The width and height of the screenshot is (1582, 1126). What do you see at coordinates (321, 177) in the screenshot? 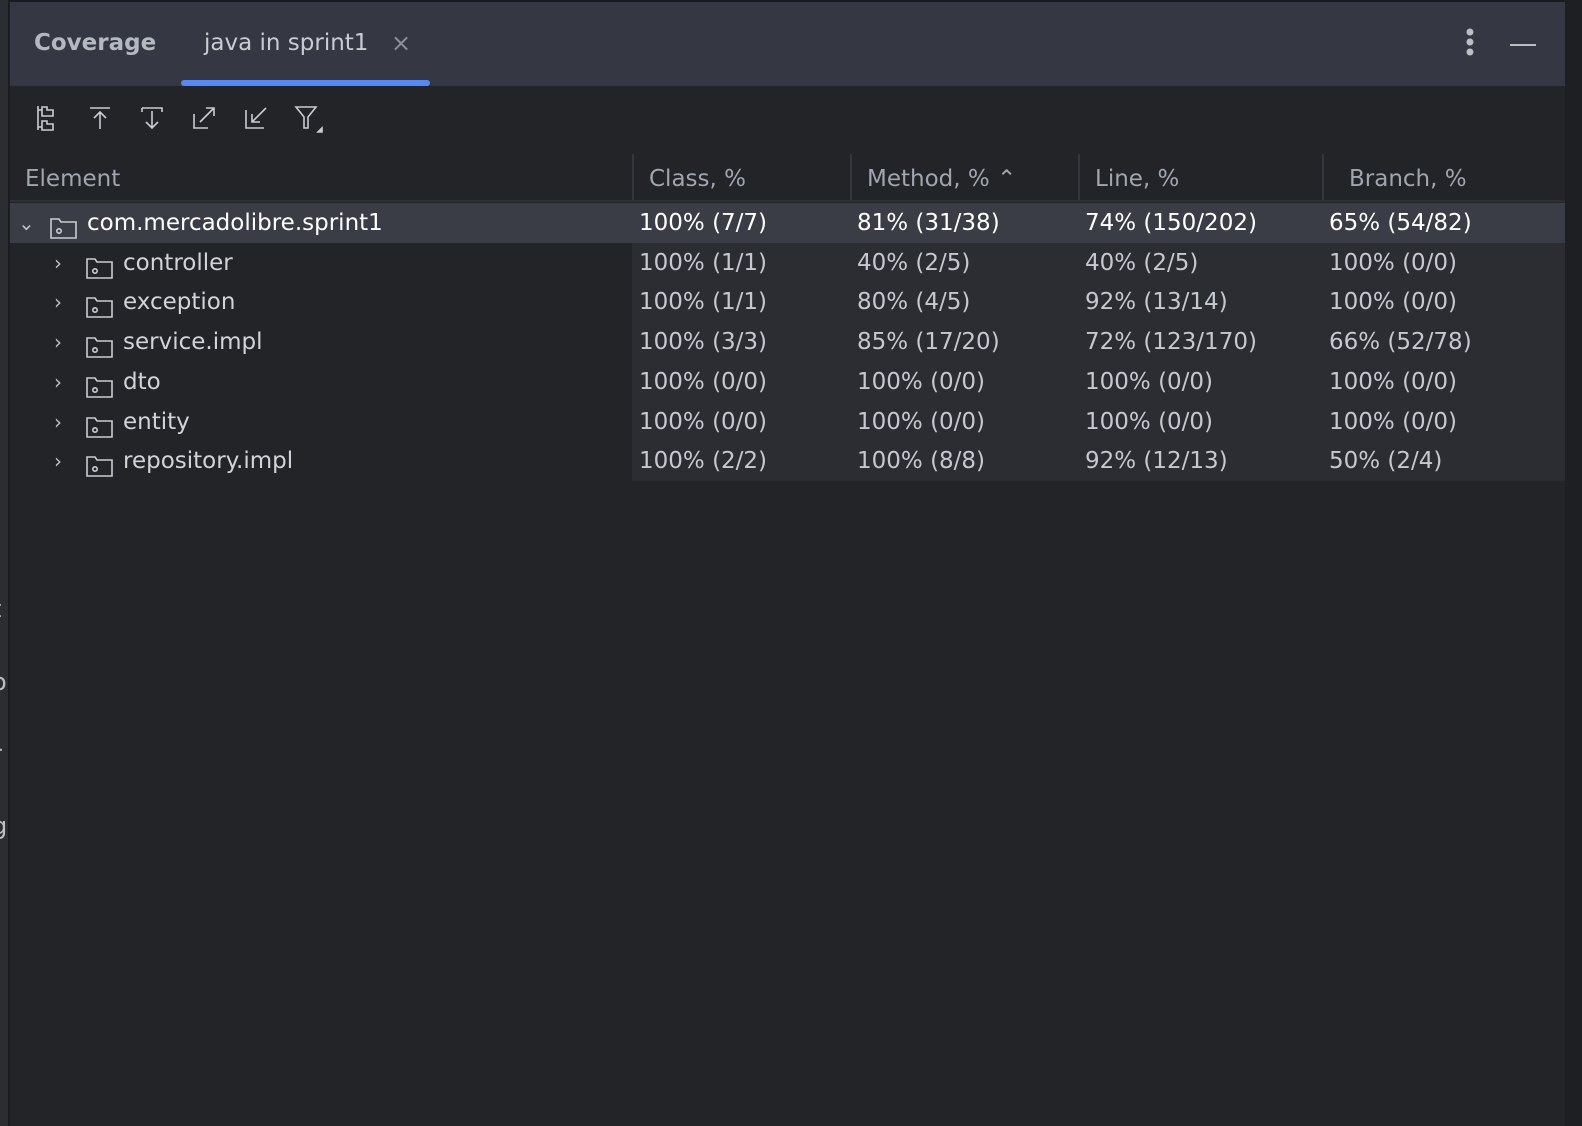
I see `column-element: Element` at bounding box center [321, 177].